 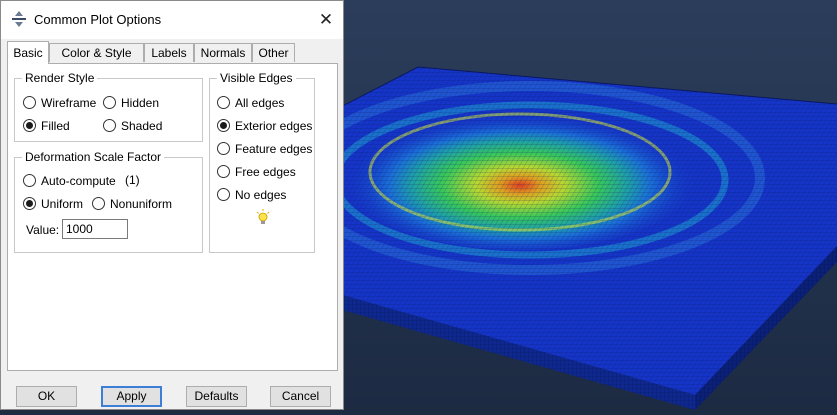 What do you see at coordinates (141, 204) in the screenshot?
I see `nonuniform-label: Nonuniform` at bounding box center [141, 204].